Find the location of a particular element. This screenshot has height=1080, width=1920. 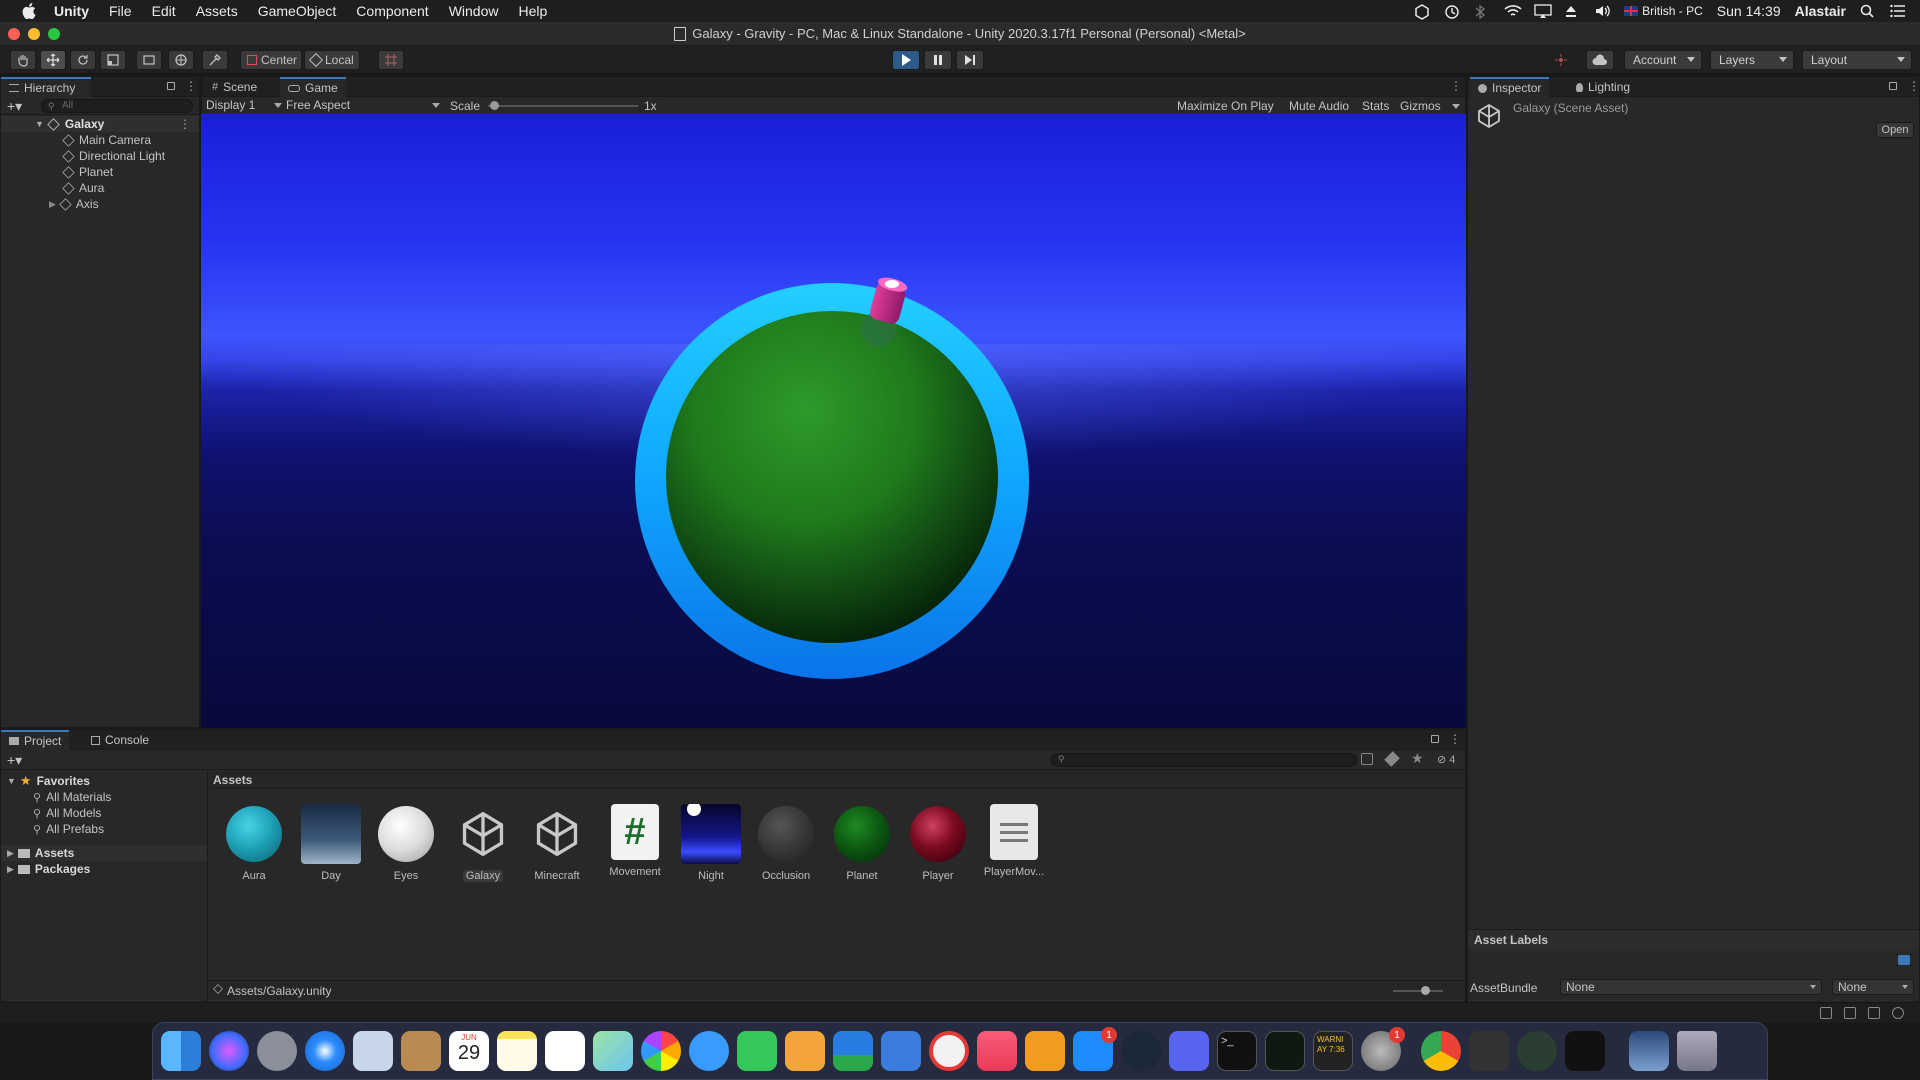

aspect-dropdown: Free Aspect is located at coordinates (364, 106).